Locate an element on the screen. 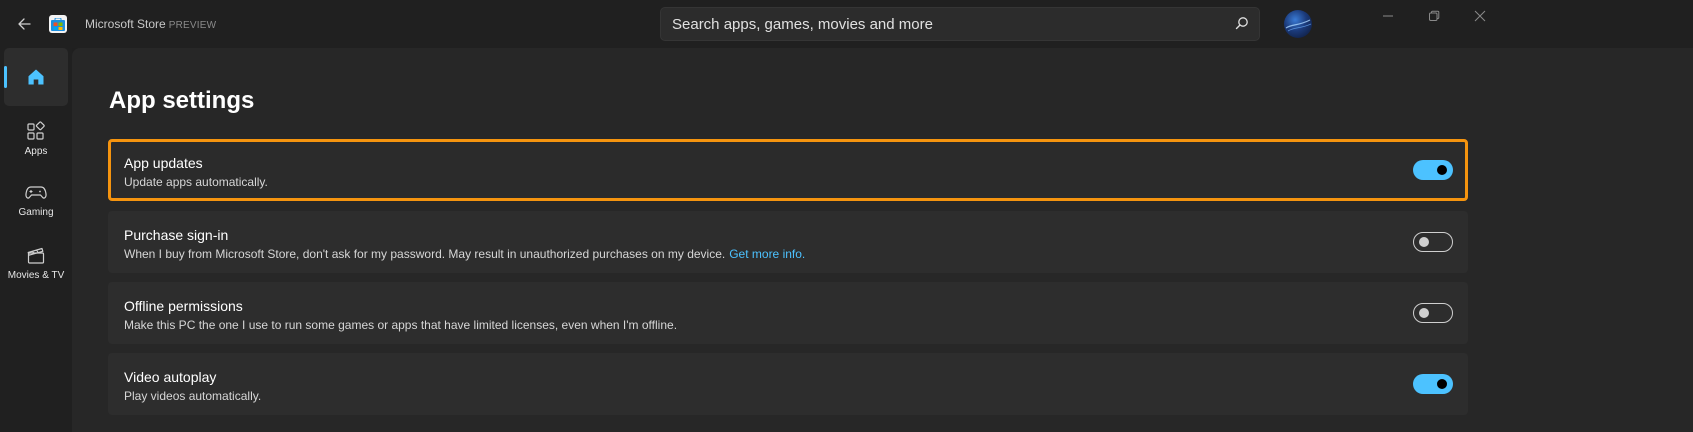 The width and height of the screenshot is (1693, 432). active-indicator is located at coordinates (5, 77).